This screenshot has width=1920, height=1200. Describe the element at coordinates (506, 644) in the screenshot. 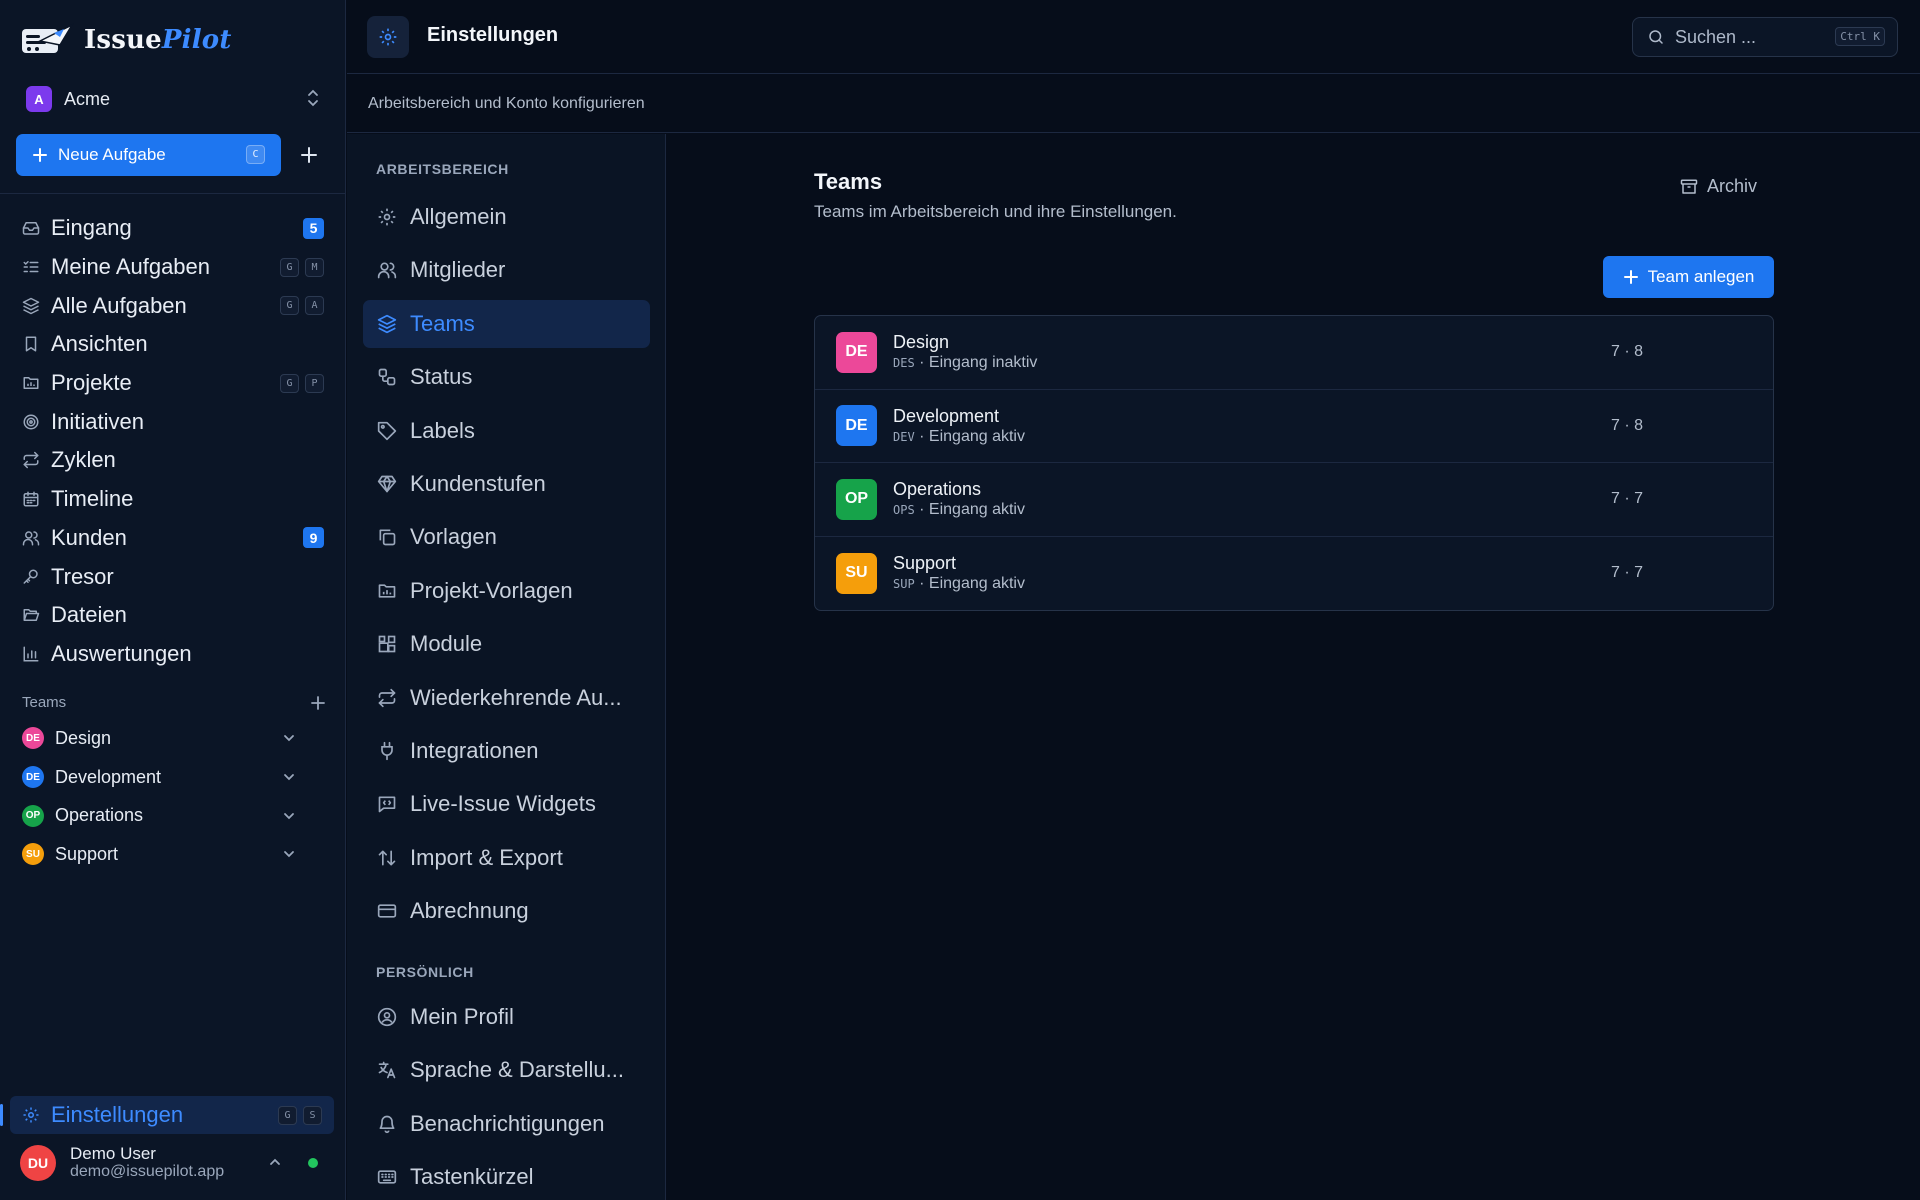

I see `settings-item-modules: Module` at that location.